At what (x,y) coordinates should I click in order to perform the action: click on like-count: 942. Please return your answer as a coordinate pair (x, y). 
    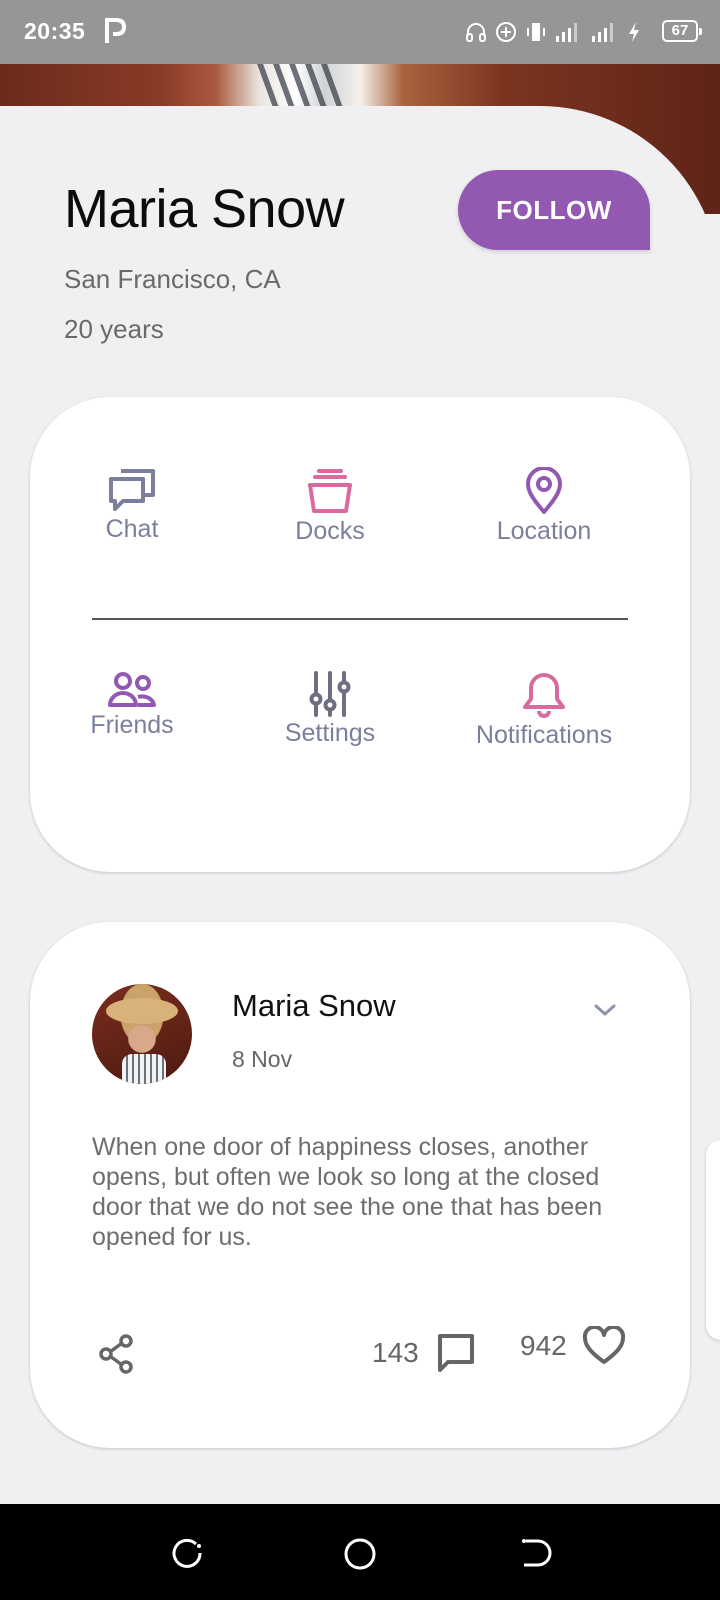
    Looking at the image, I should click on (543, 1345).